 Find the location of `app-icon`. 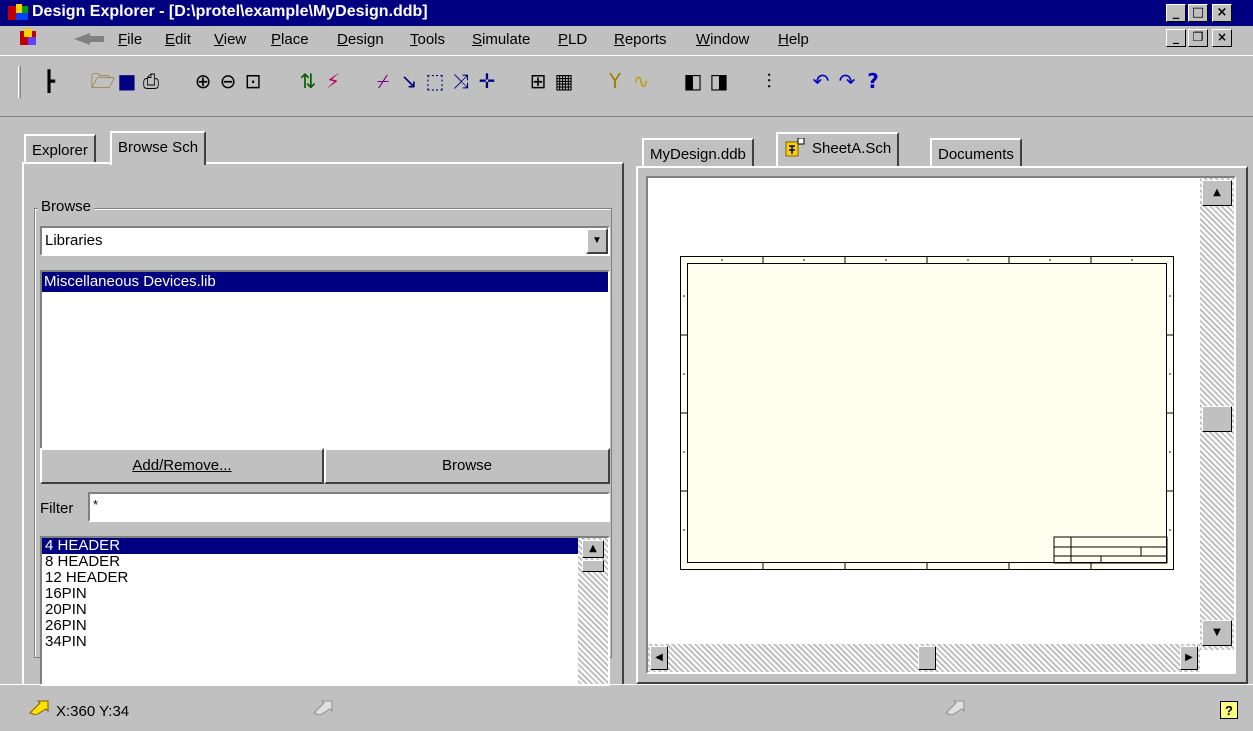

app-icon is located at coordinates (18, 12).